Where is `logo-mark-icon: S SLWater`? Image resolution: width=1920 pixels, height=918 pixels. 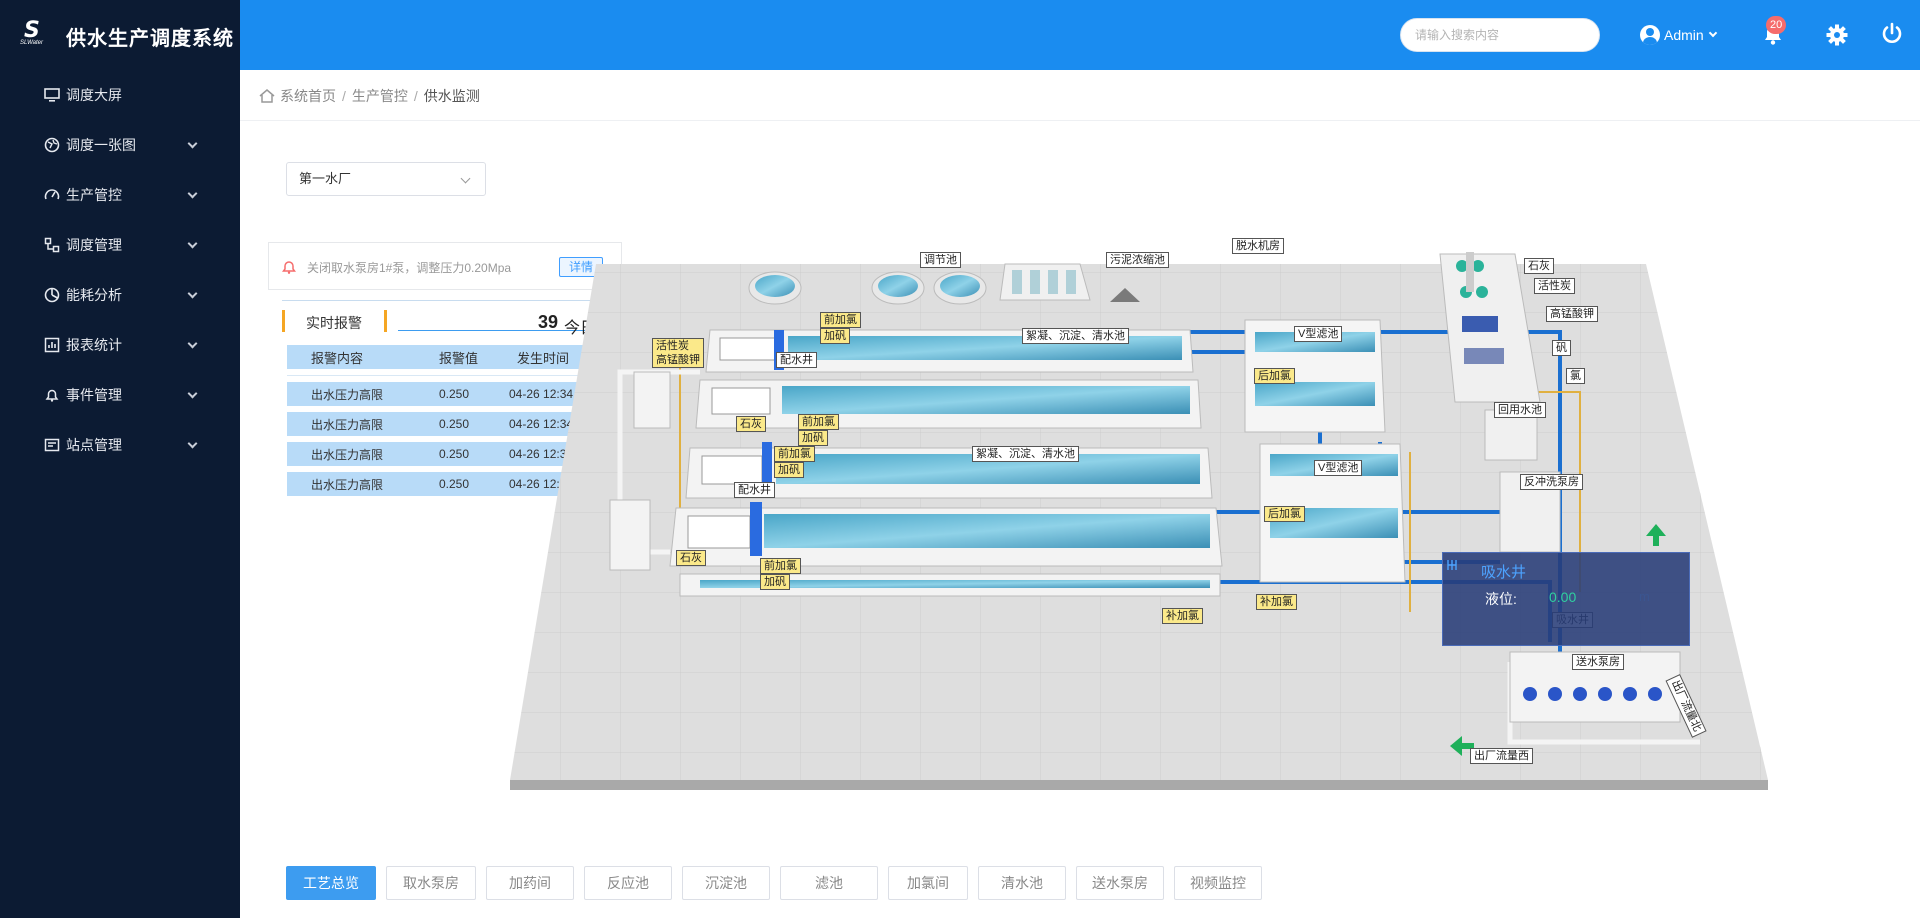 logo-mark-icon: S SLWater is located at coordinates (32, 32).